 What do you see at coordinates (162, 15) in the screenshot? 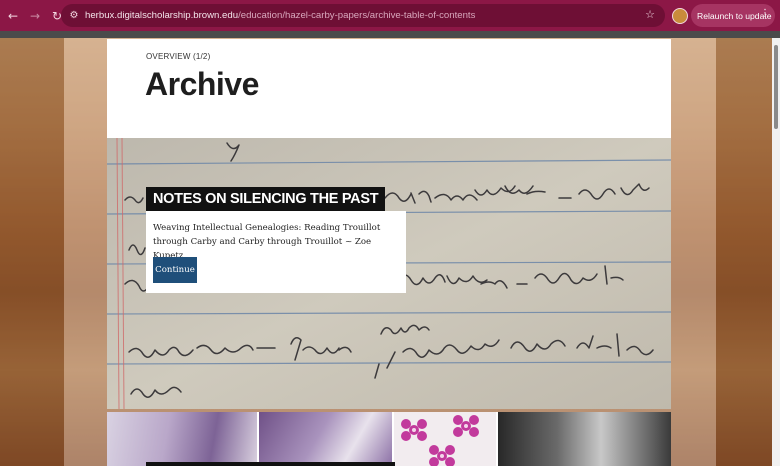
I see `url-host: herbux.digitalscholarship.brown.edu` at bounding box center [162, 15].